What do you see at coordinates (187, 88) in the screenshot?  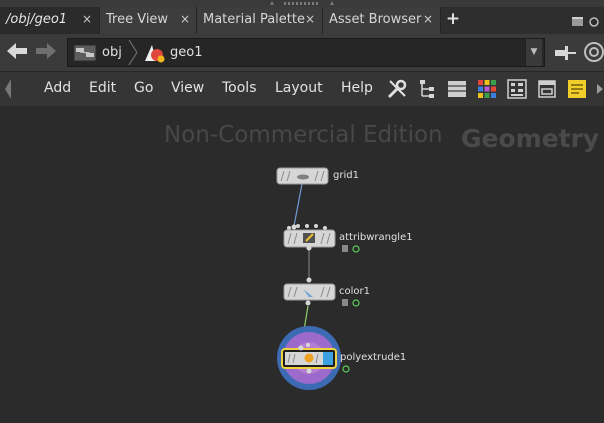 I see `menu-view: View` at bounding box center [187, 88].